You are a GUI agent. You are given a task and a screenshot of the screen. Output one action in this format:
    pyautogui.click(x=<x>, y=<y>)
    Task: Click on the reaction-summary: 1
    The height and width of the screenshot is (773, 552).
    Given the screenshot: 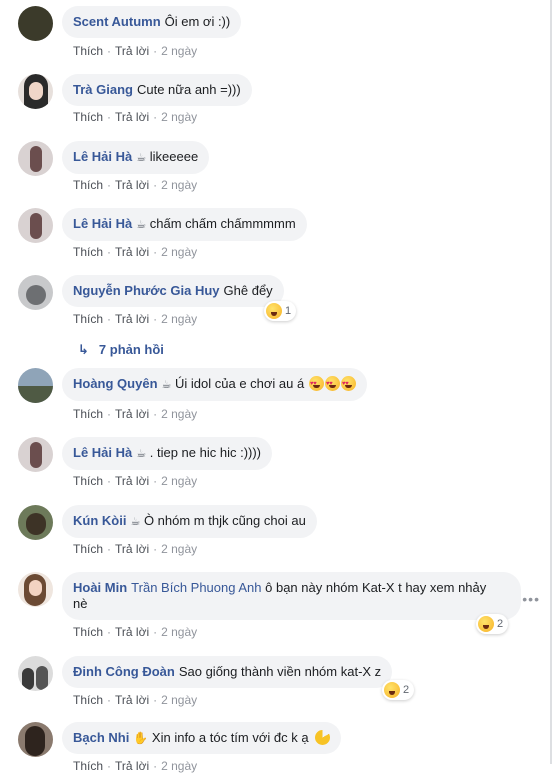 What is the action you would take?
    pyautogui.click(x=280, y=311)
    